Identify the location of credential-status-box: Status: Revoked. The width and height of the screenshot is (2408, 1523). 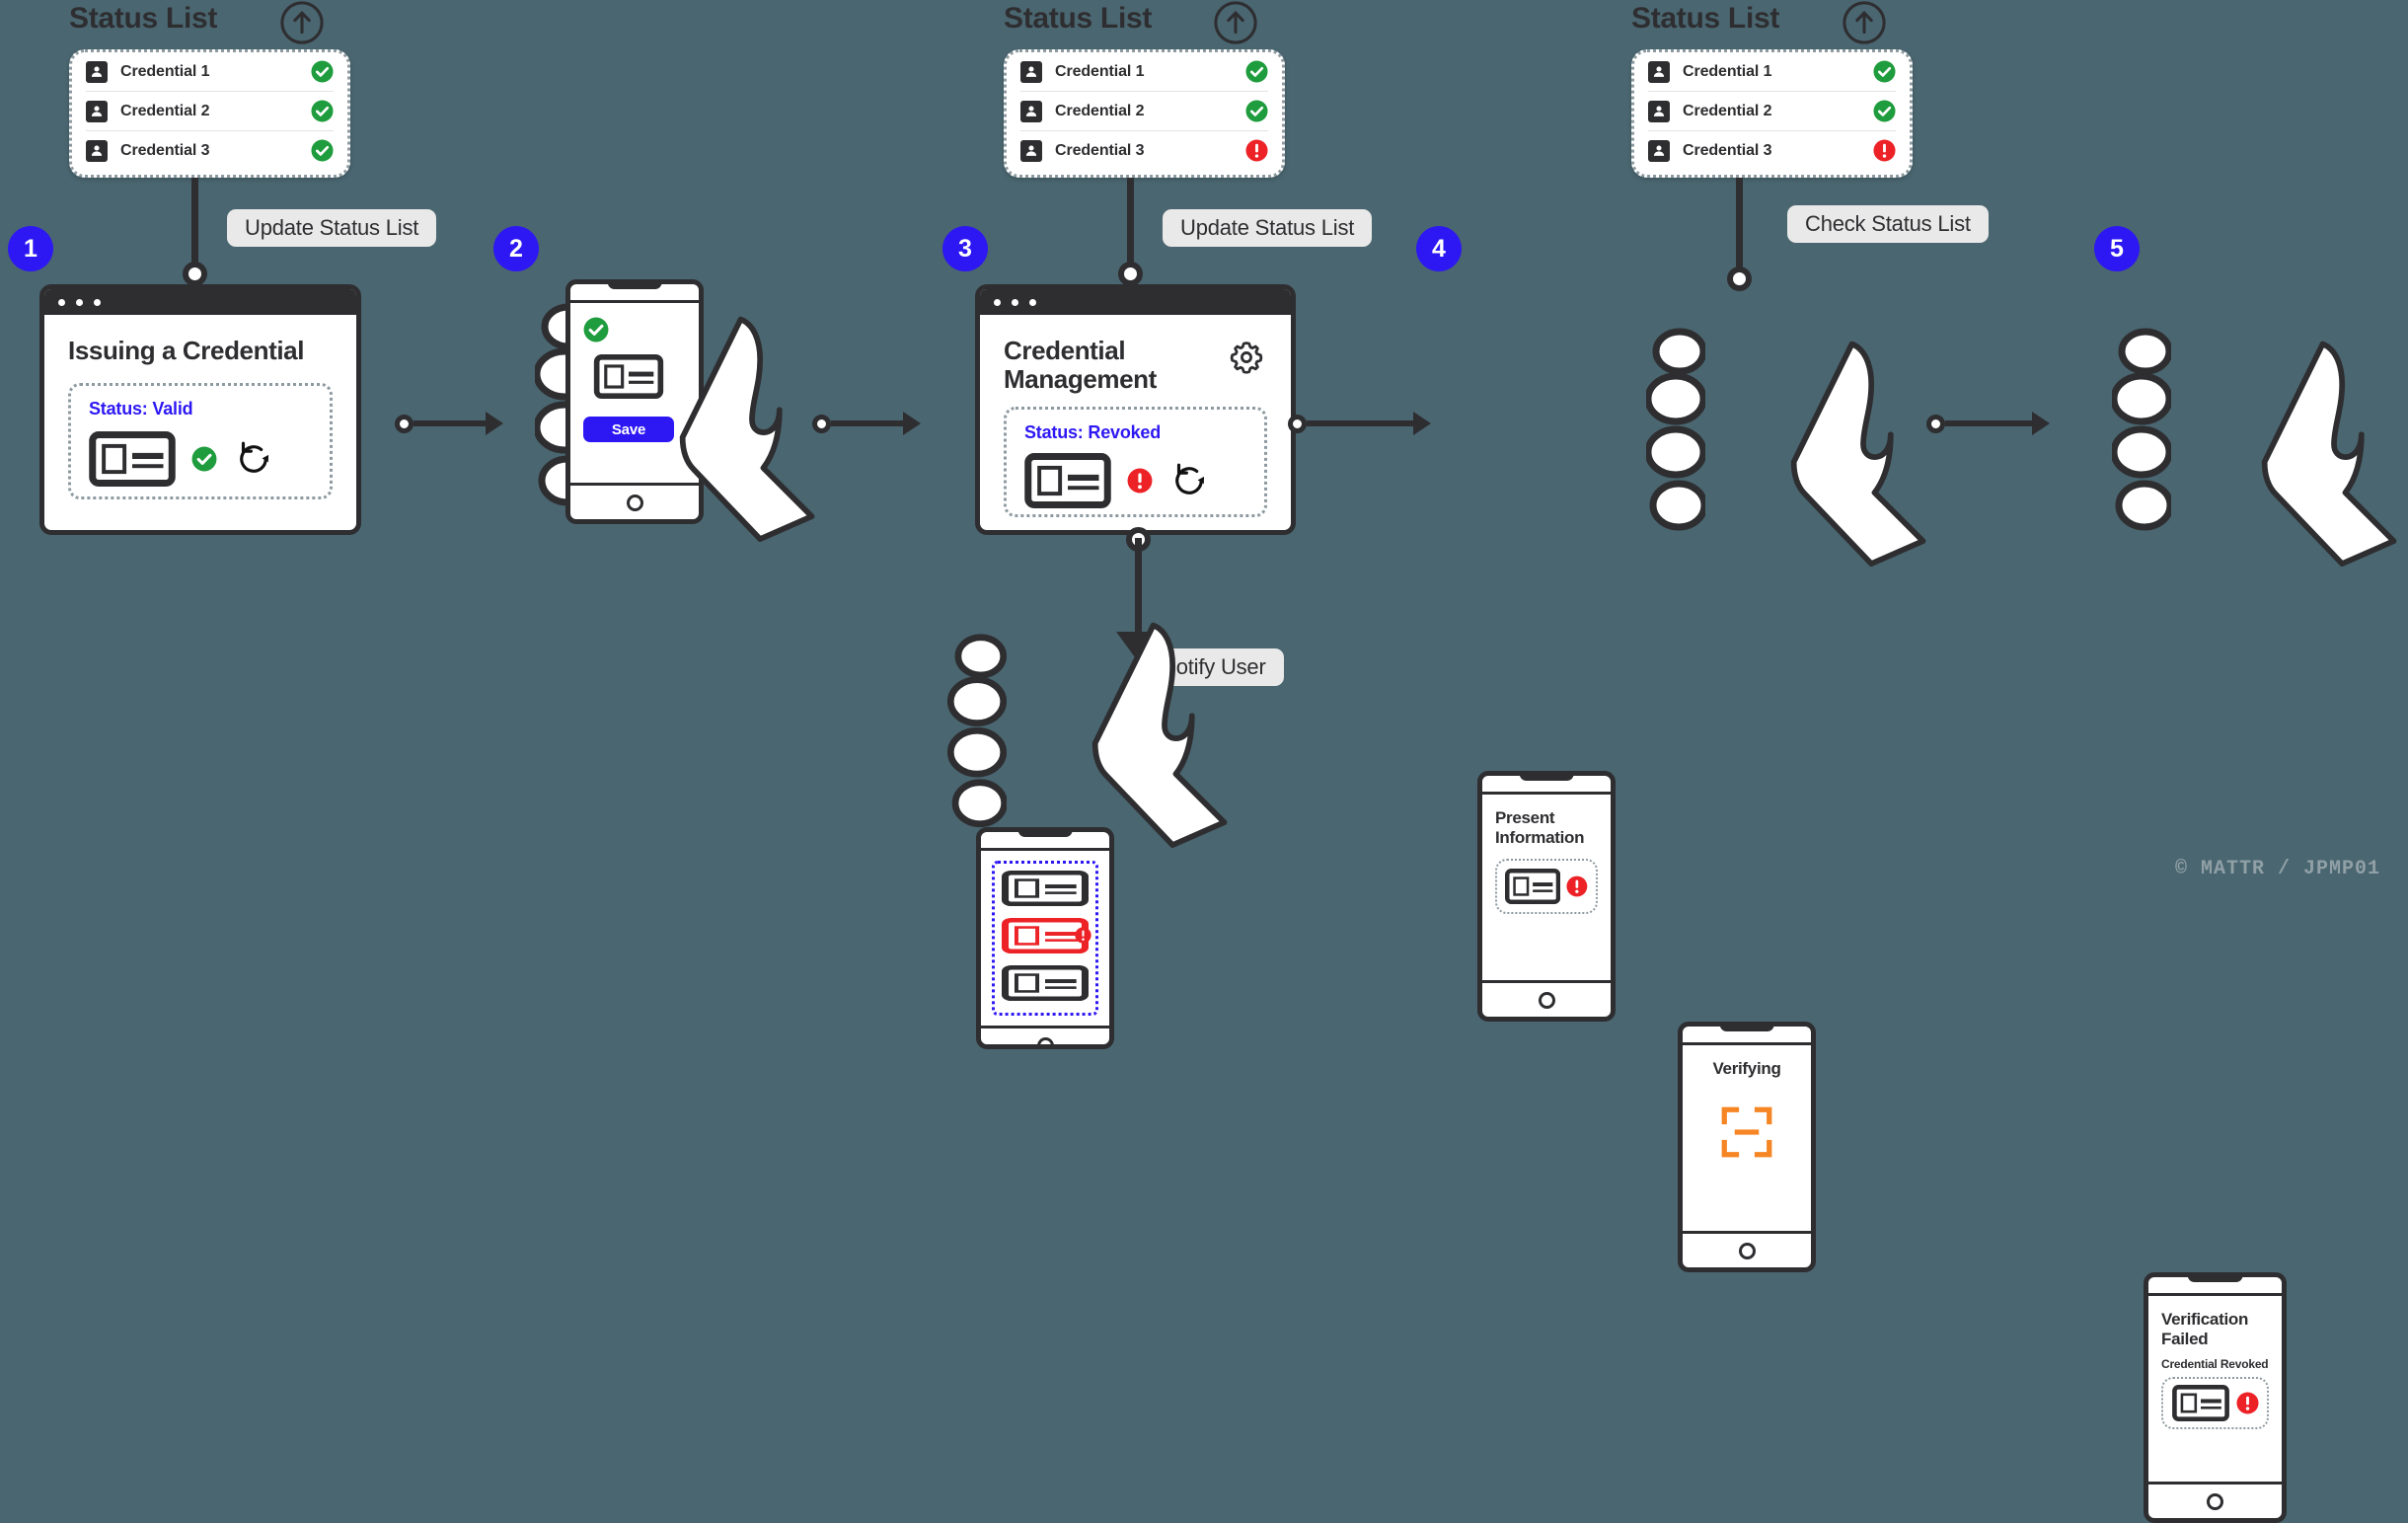
(1136, 461).